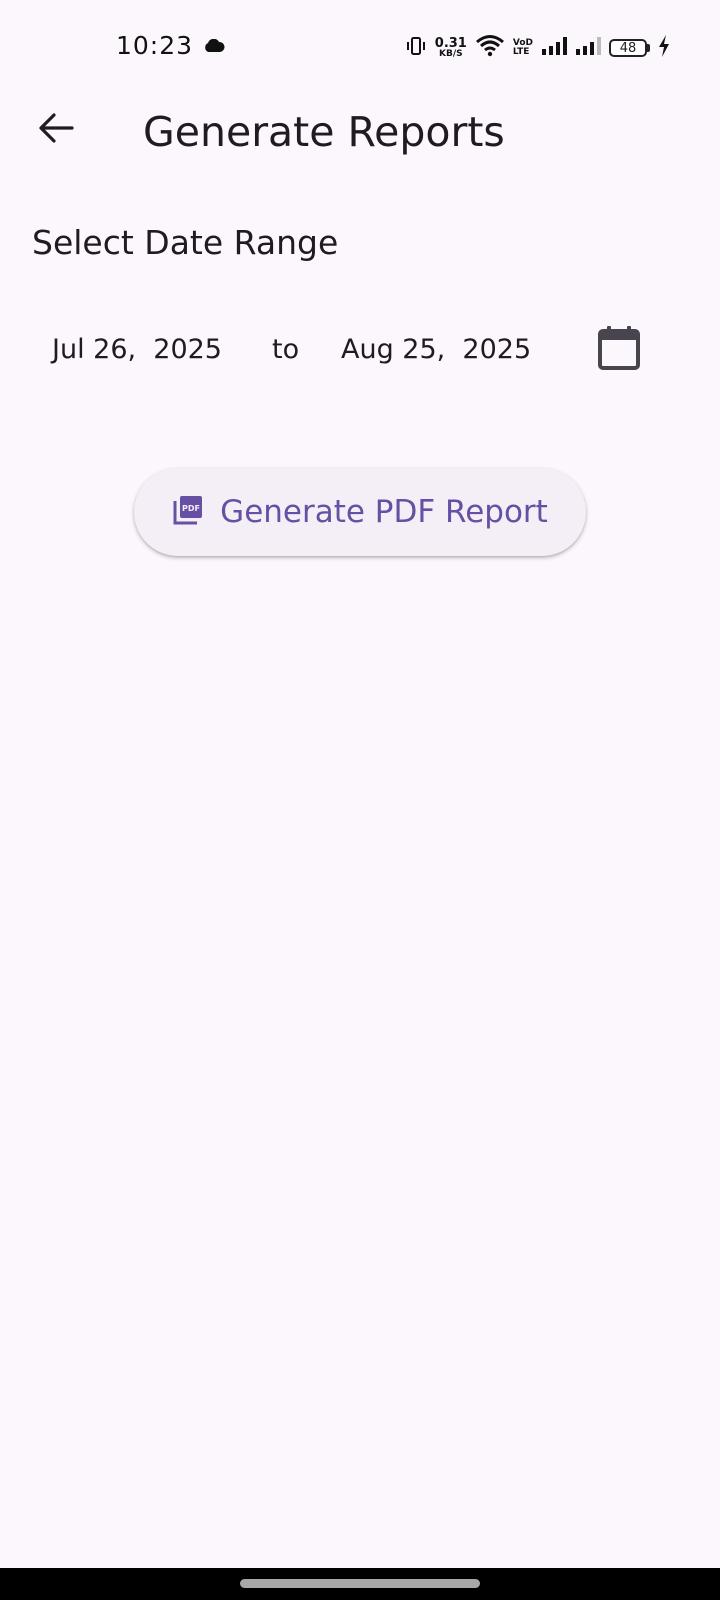 The image size is (720, 1600). I want to click on arrow-back-icon, so click(56, 130).